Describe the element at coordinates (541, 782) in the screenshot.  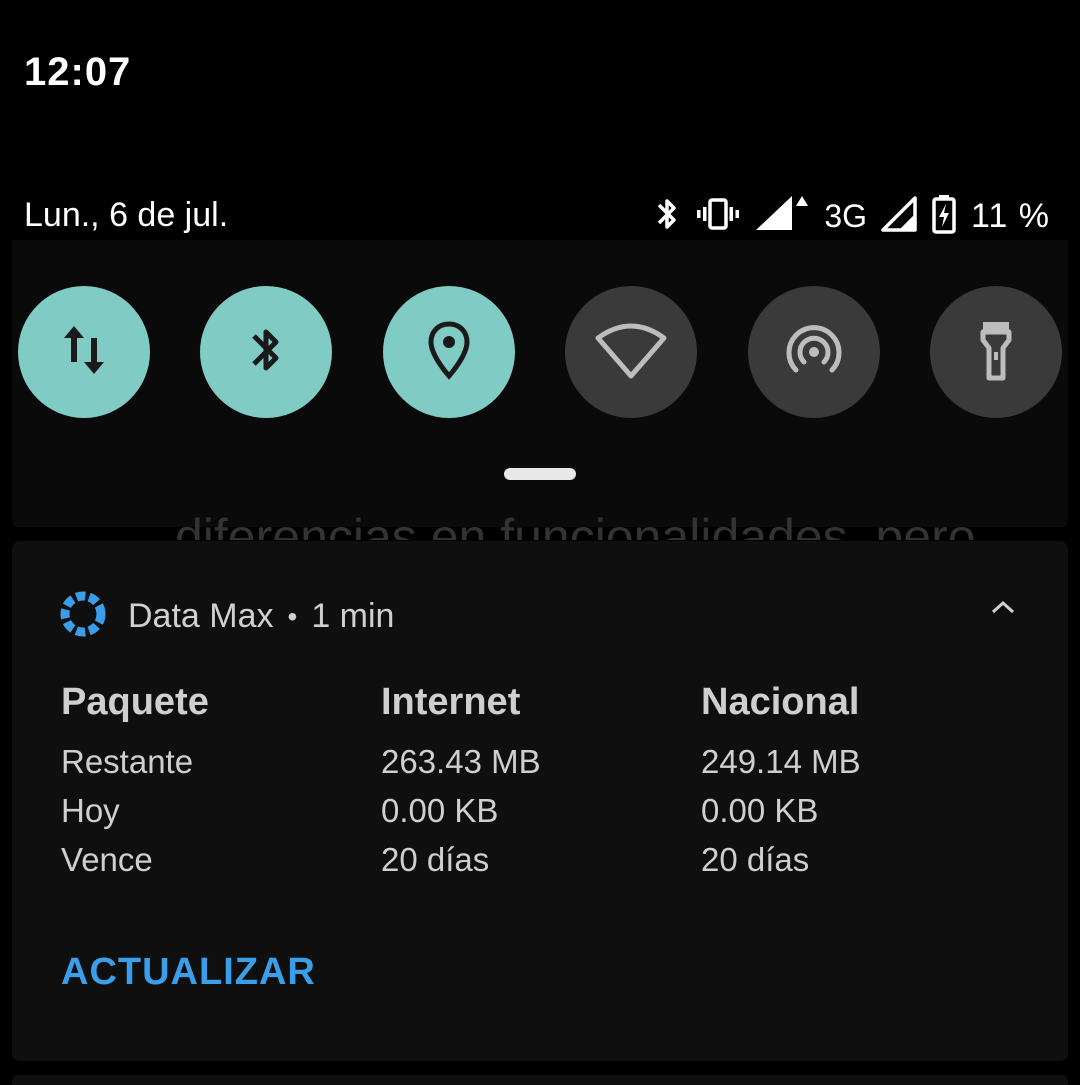
I see `column-internet: Internet 263.43 MB 0.00 KB 20 días` at that location.